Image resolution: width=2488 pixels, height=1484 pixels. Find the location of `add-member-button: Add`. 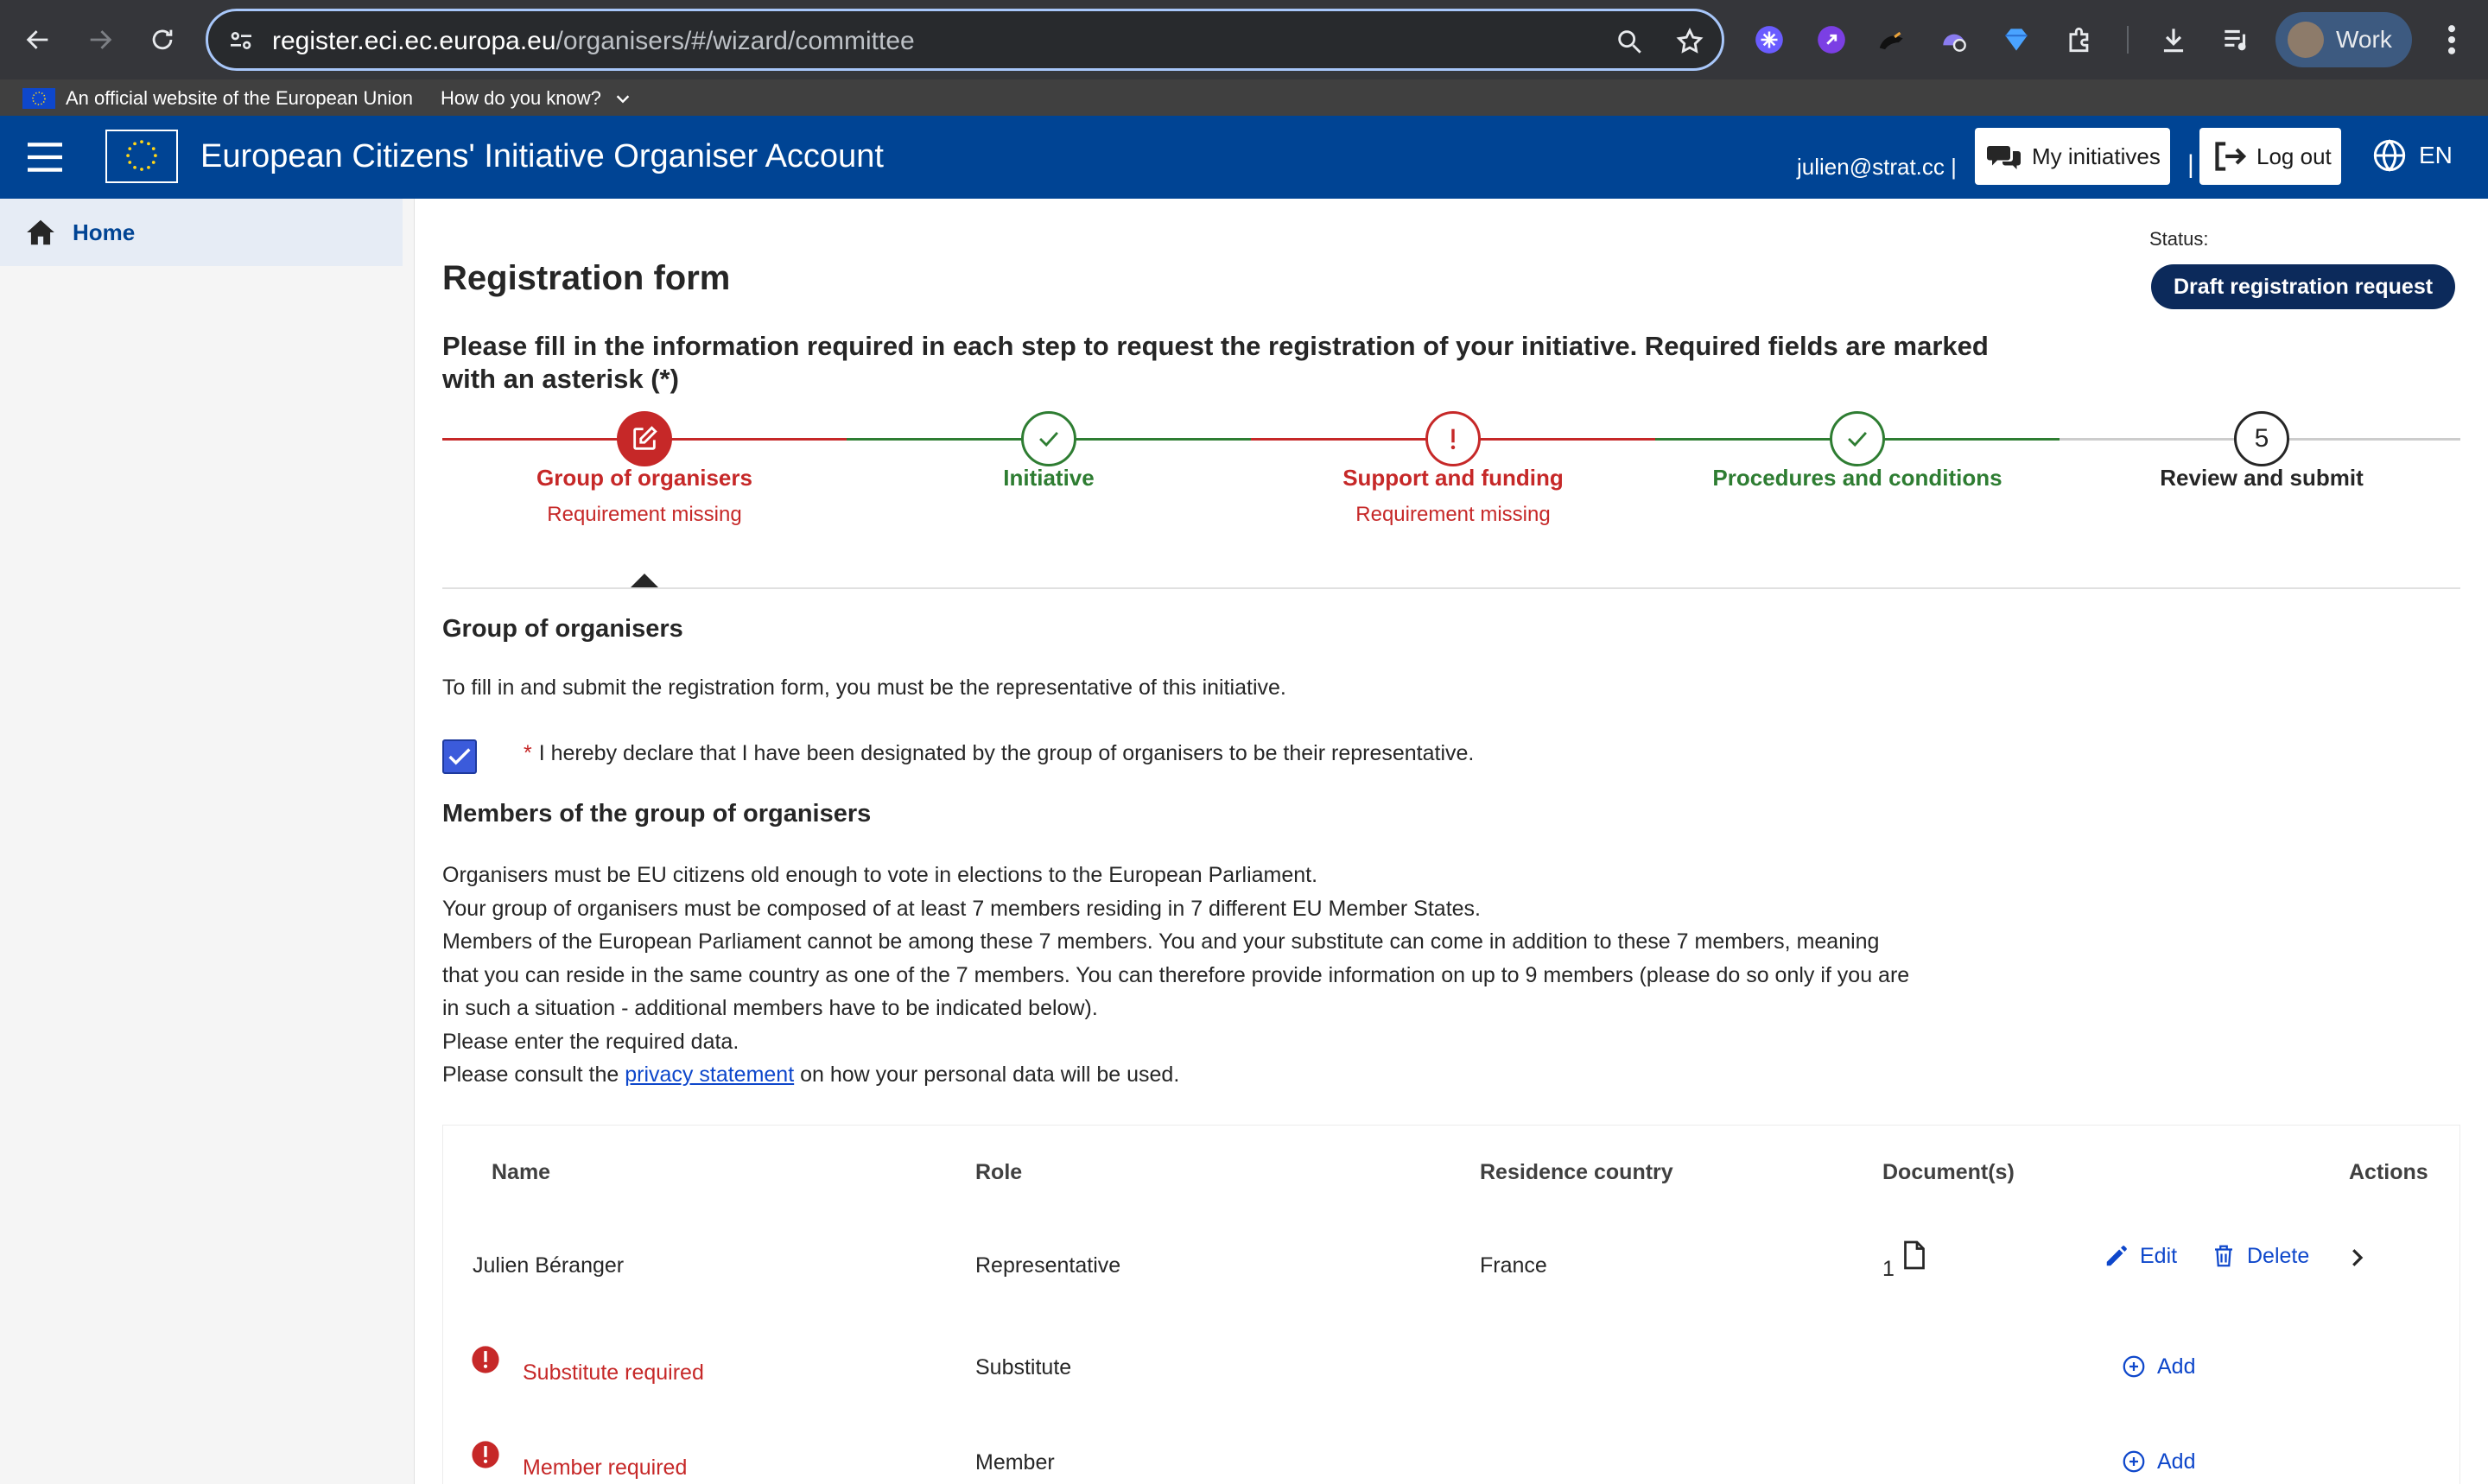

add-member-button: Add is located at coordinates (2158, 1461).